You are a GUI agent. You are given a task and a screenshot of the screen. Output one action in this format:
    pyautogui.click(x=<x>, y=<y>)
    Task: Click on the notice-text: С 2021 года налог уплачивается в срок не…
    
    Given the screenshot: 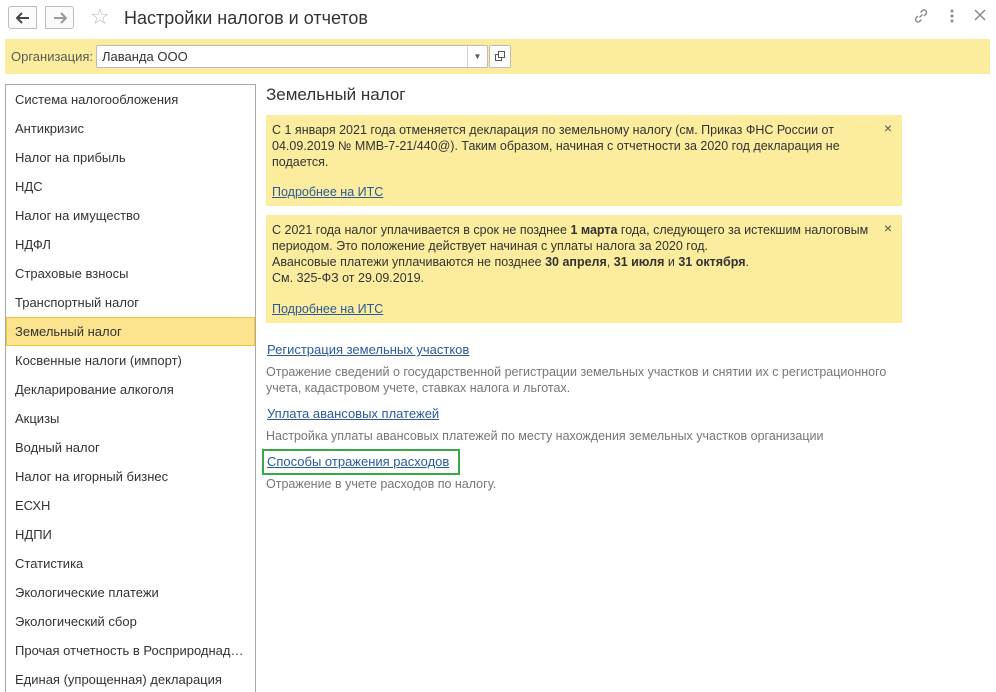 What is the action you would take?
    pyautogui.click(x=570, y=254)
    